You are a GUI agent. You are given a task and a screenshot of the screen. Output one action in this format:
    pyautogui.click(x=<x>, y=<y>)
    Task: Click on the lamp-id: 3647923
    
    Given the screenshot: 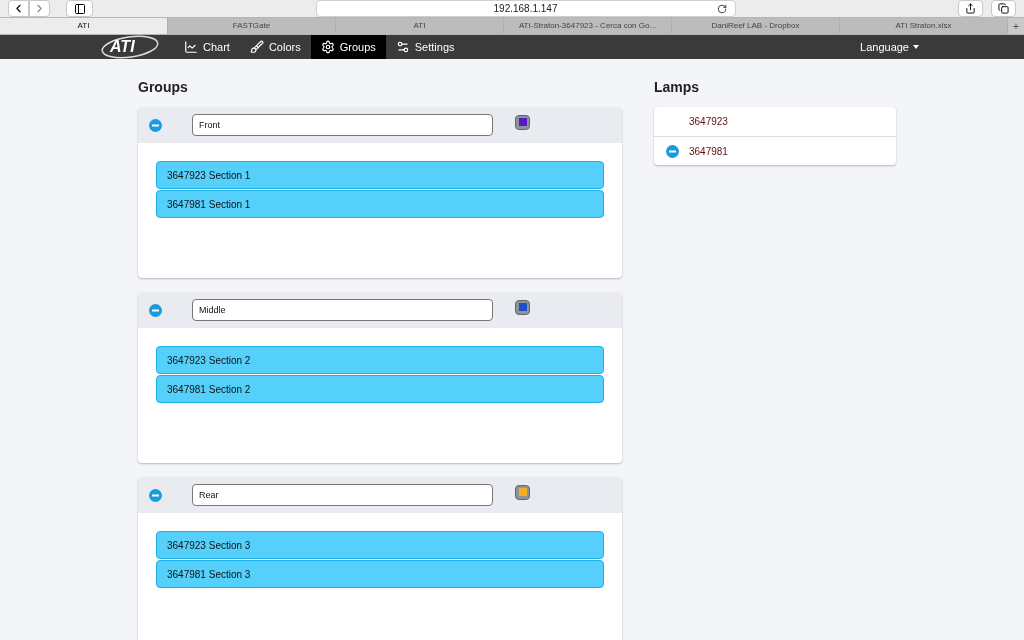 What is the action you would take?
    pyautogui.click(x=708, y=121)
    